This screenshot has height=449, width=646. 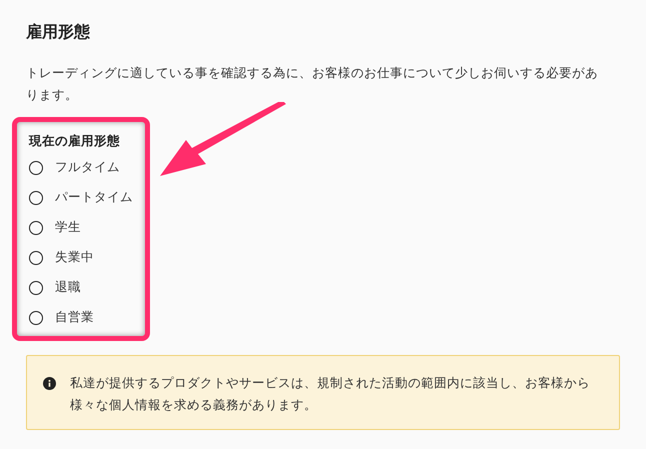 What do you see at coordinates (58, 32) in the screenshot?
I see `section-heading: 雇用形態` at bounding box center [58, 32].